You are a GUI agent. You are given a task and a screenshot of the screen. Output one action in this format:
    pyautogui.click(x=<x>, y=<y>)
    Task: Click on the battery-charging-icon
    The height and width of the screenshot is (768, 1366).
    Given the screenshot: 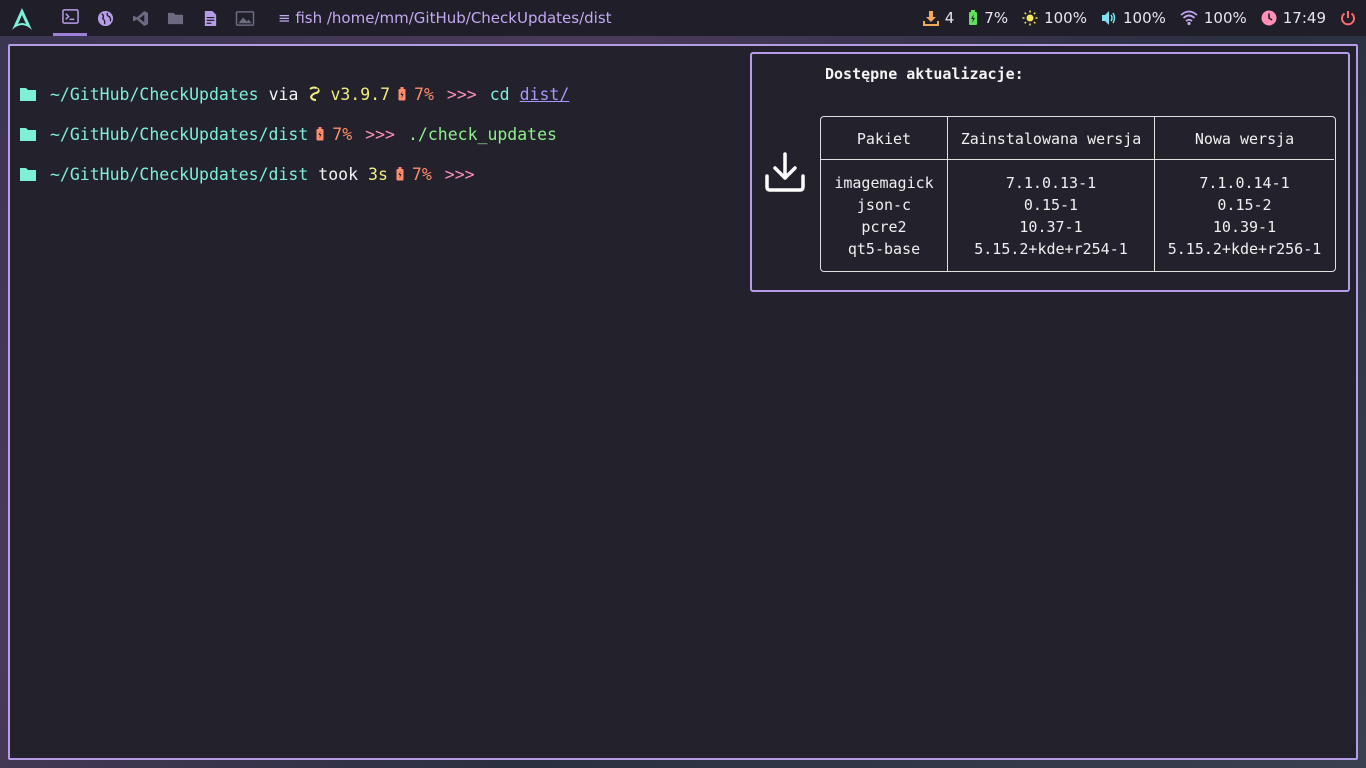 What is the action you would take?
    pyautogui.click(x=973, y=17)
    